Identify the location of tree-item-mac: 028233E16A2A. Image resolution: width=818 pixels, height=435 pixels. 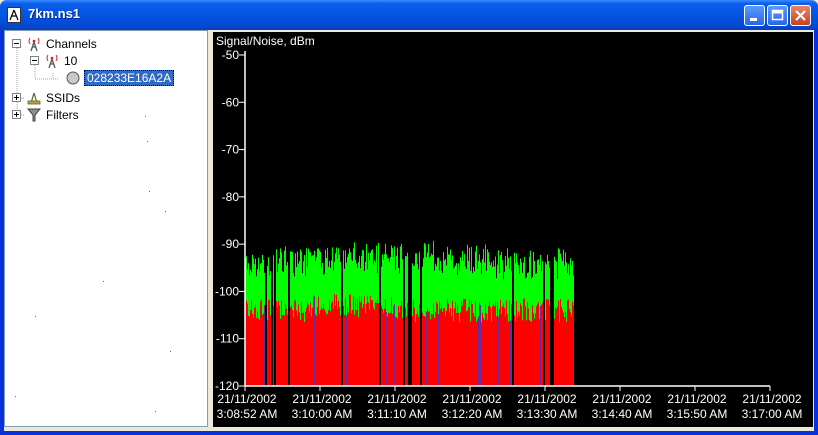
(135, 78).